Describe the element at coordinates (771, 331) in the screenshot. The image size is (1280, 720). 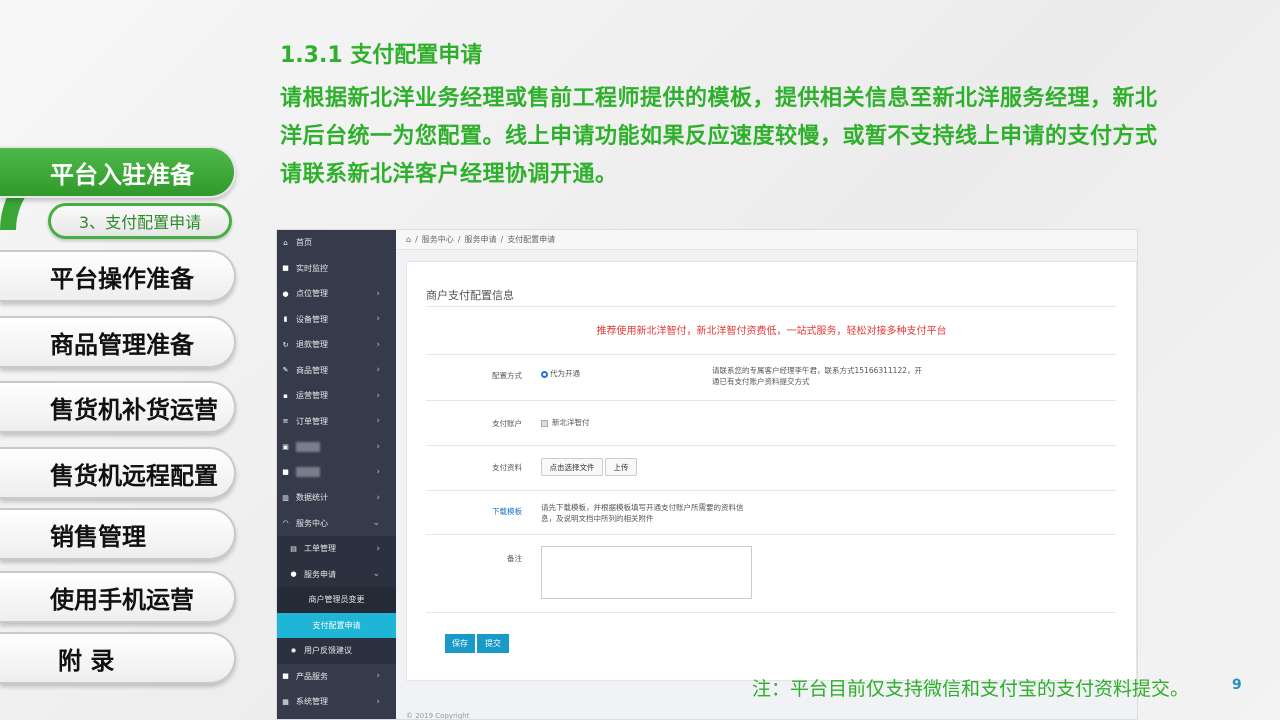
I see `promo-text: 推荐使用新北洋智付，新北洋智付资费低，一站式服务，轻松对接多种支付平台` at that location.